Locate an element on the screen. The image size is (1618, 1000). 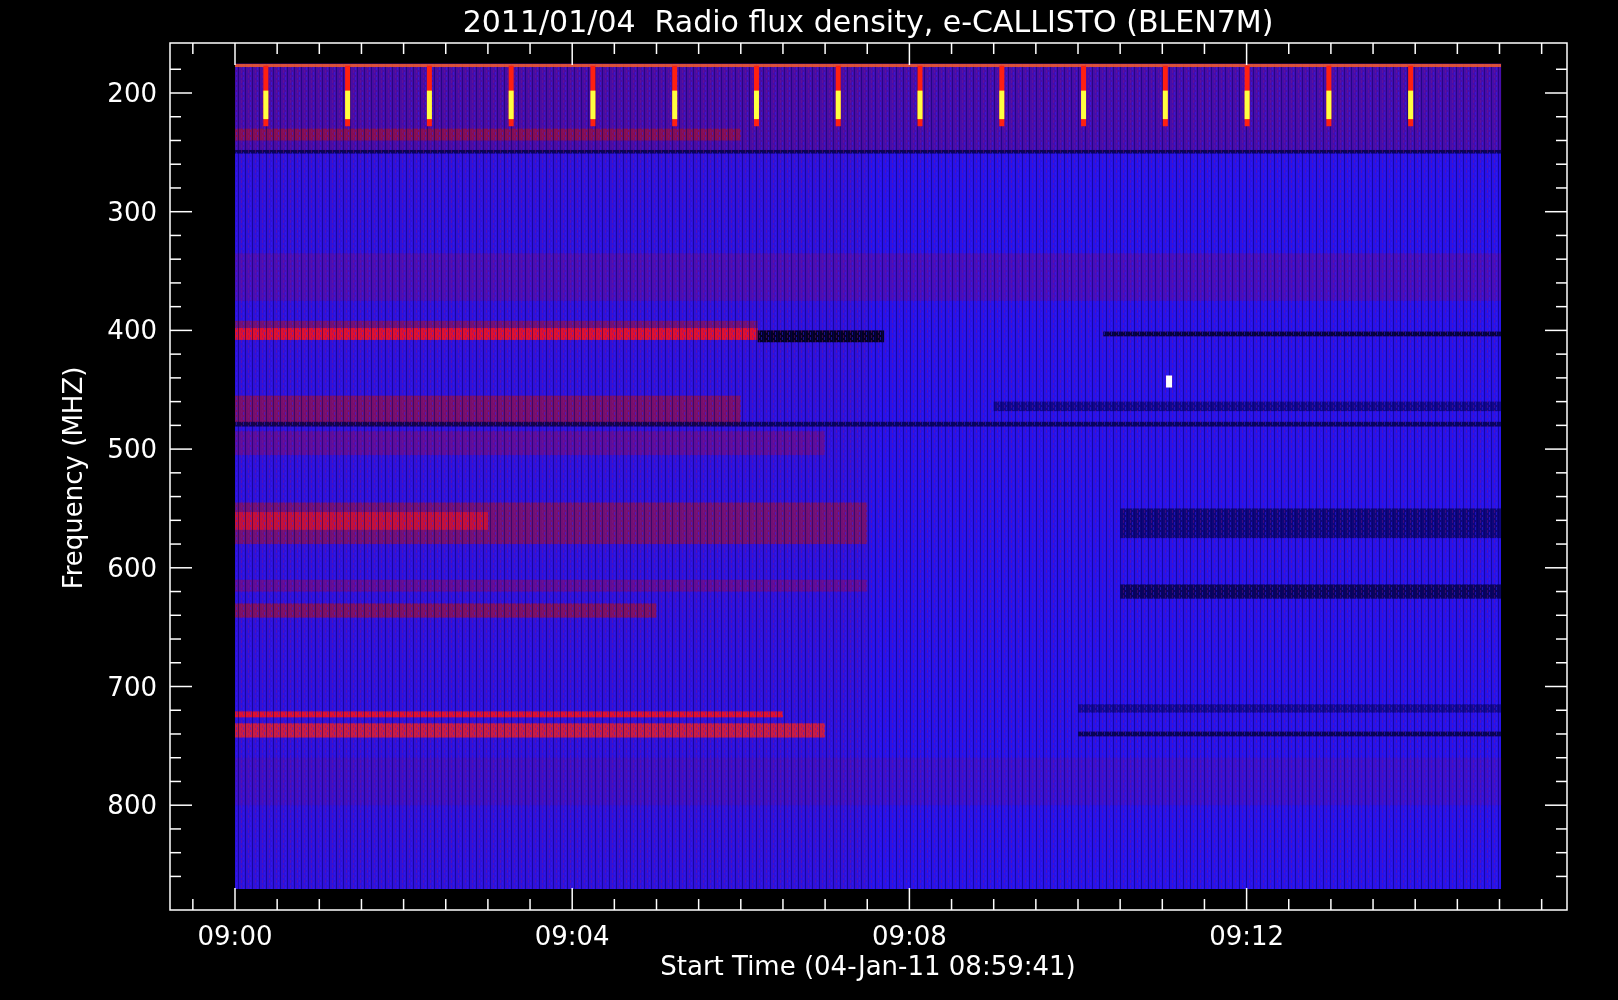
tick-label: 09:12 is located at coordinates (1247, 936).